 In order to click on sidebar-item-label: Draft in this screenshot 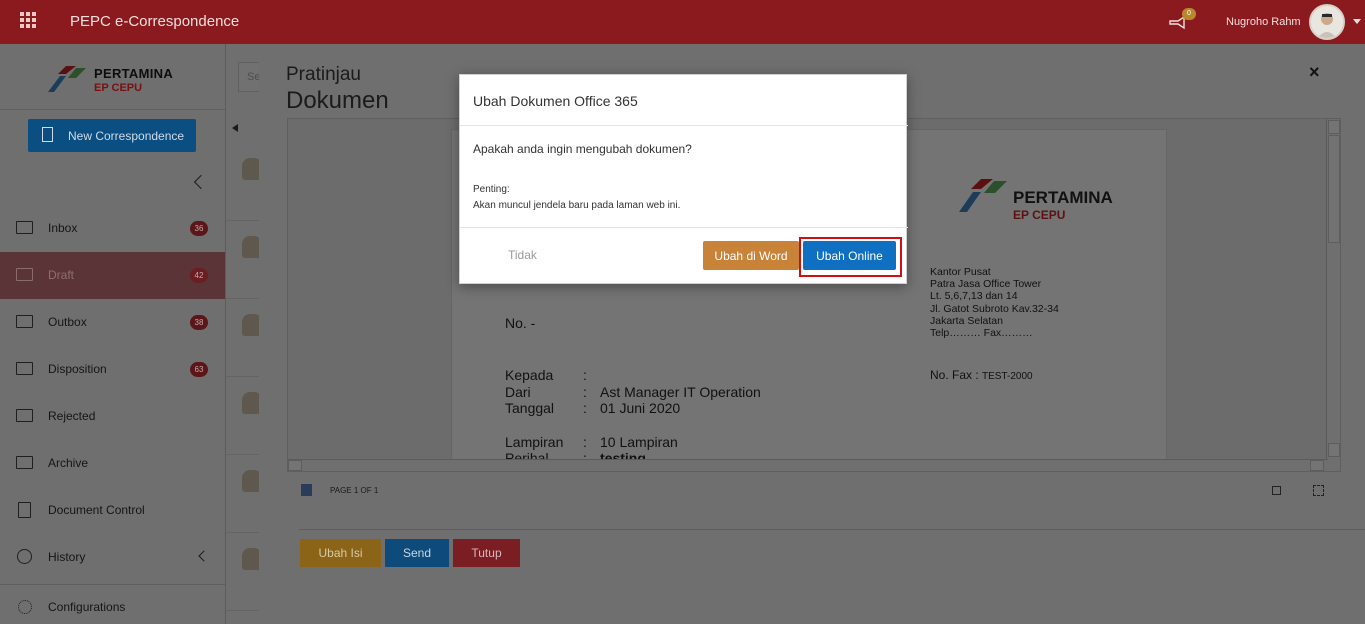, I will do `click(61, 275)`.